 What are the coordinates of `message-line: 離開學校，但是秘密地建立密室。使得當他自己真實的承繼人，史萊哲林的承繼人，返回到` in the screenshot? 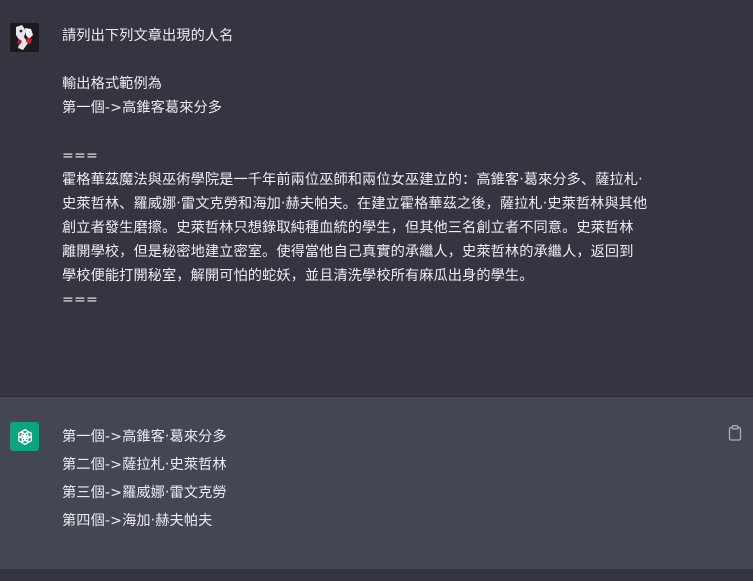 It's located at (348, 252).